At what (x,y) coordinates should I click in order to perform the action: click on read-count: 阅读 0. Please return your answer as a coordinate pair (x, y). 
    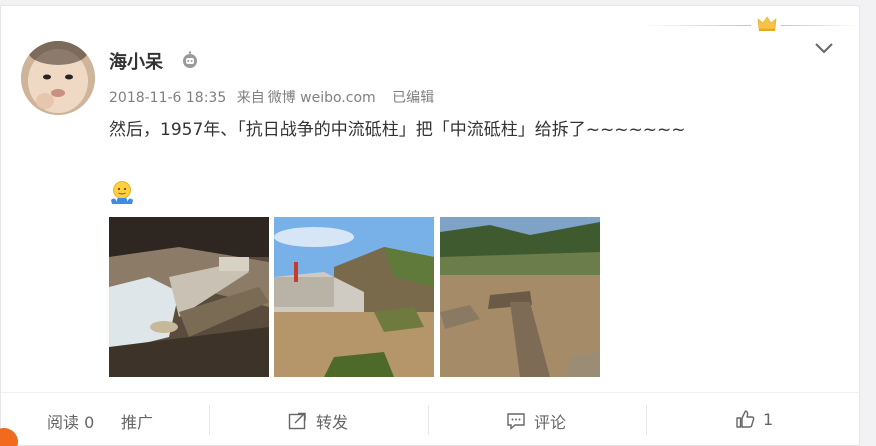
    Looking at the image, I should click on (70, 421).